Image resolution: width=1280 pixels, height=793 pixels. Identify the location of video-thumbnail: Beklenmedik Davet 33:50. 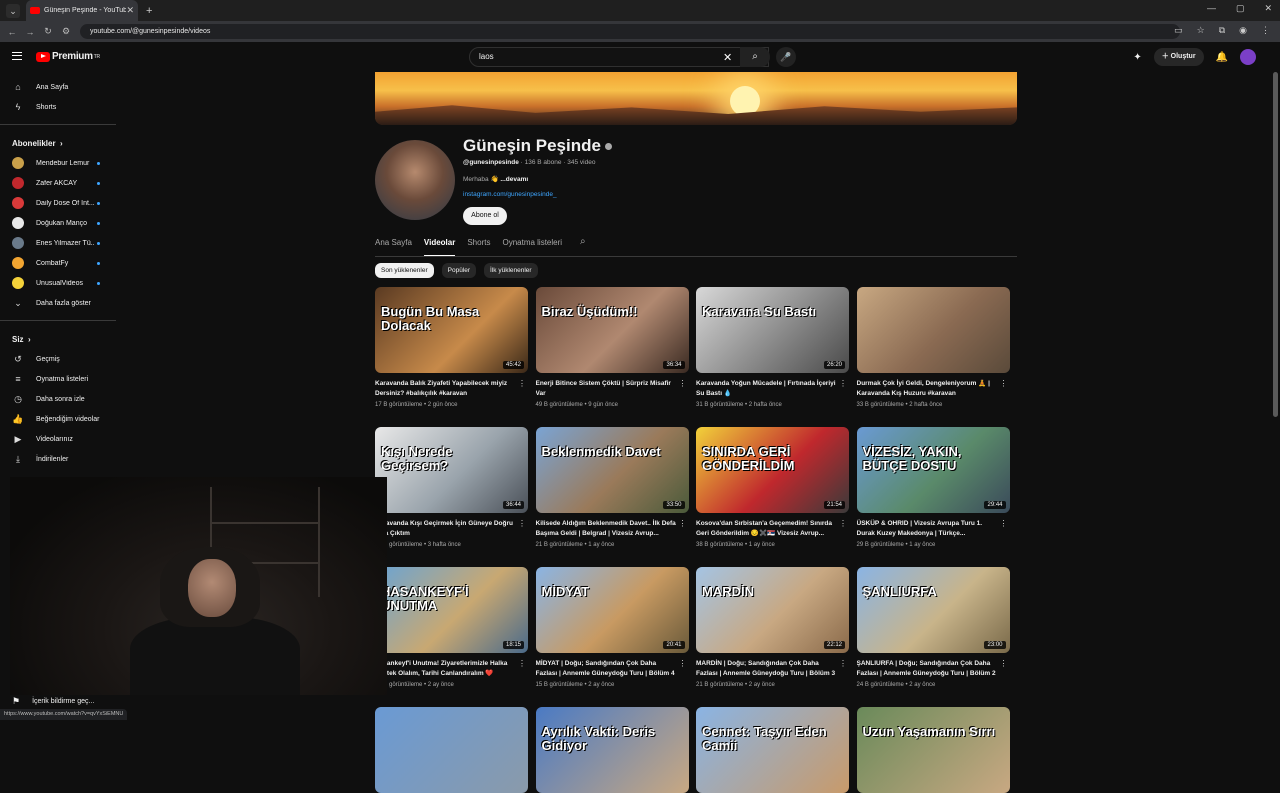
(612, 470).